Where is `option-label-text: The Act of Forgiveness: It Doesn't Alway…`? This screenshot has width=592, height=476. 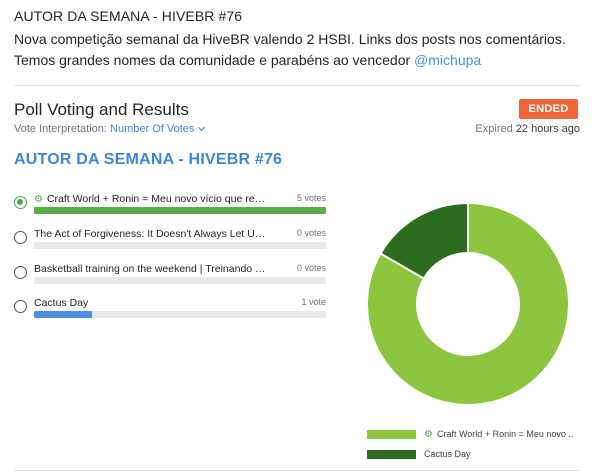 option-label-text: The Act of Forgiveness: It Doesn't Alway… is located at coordinates (152, 234).